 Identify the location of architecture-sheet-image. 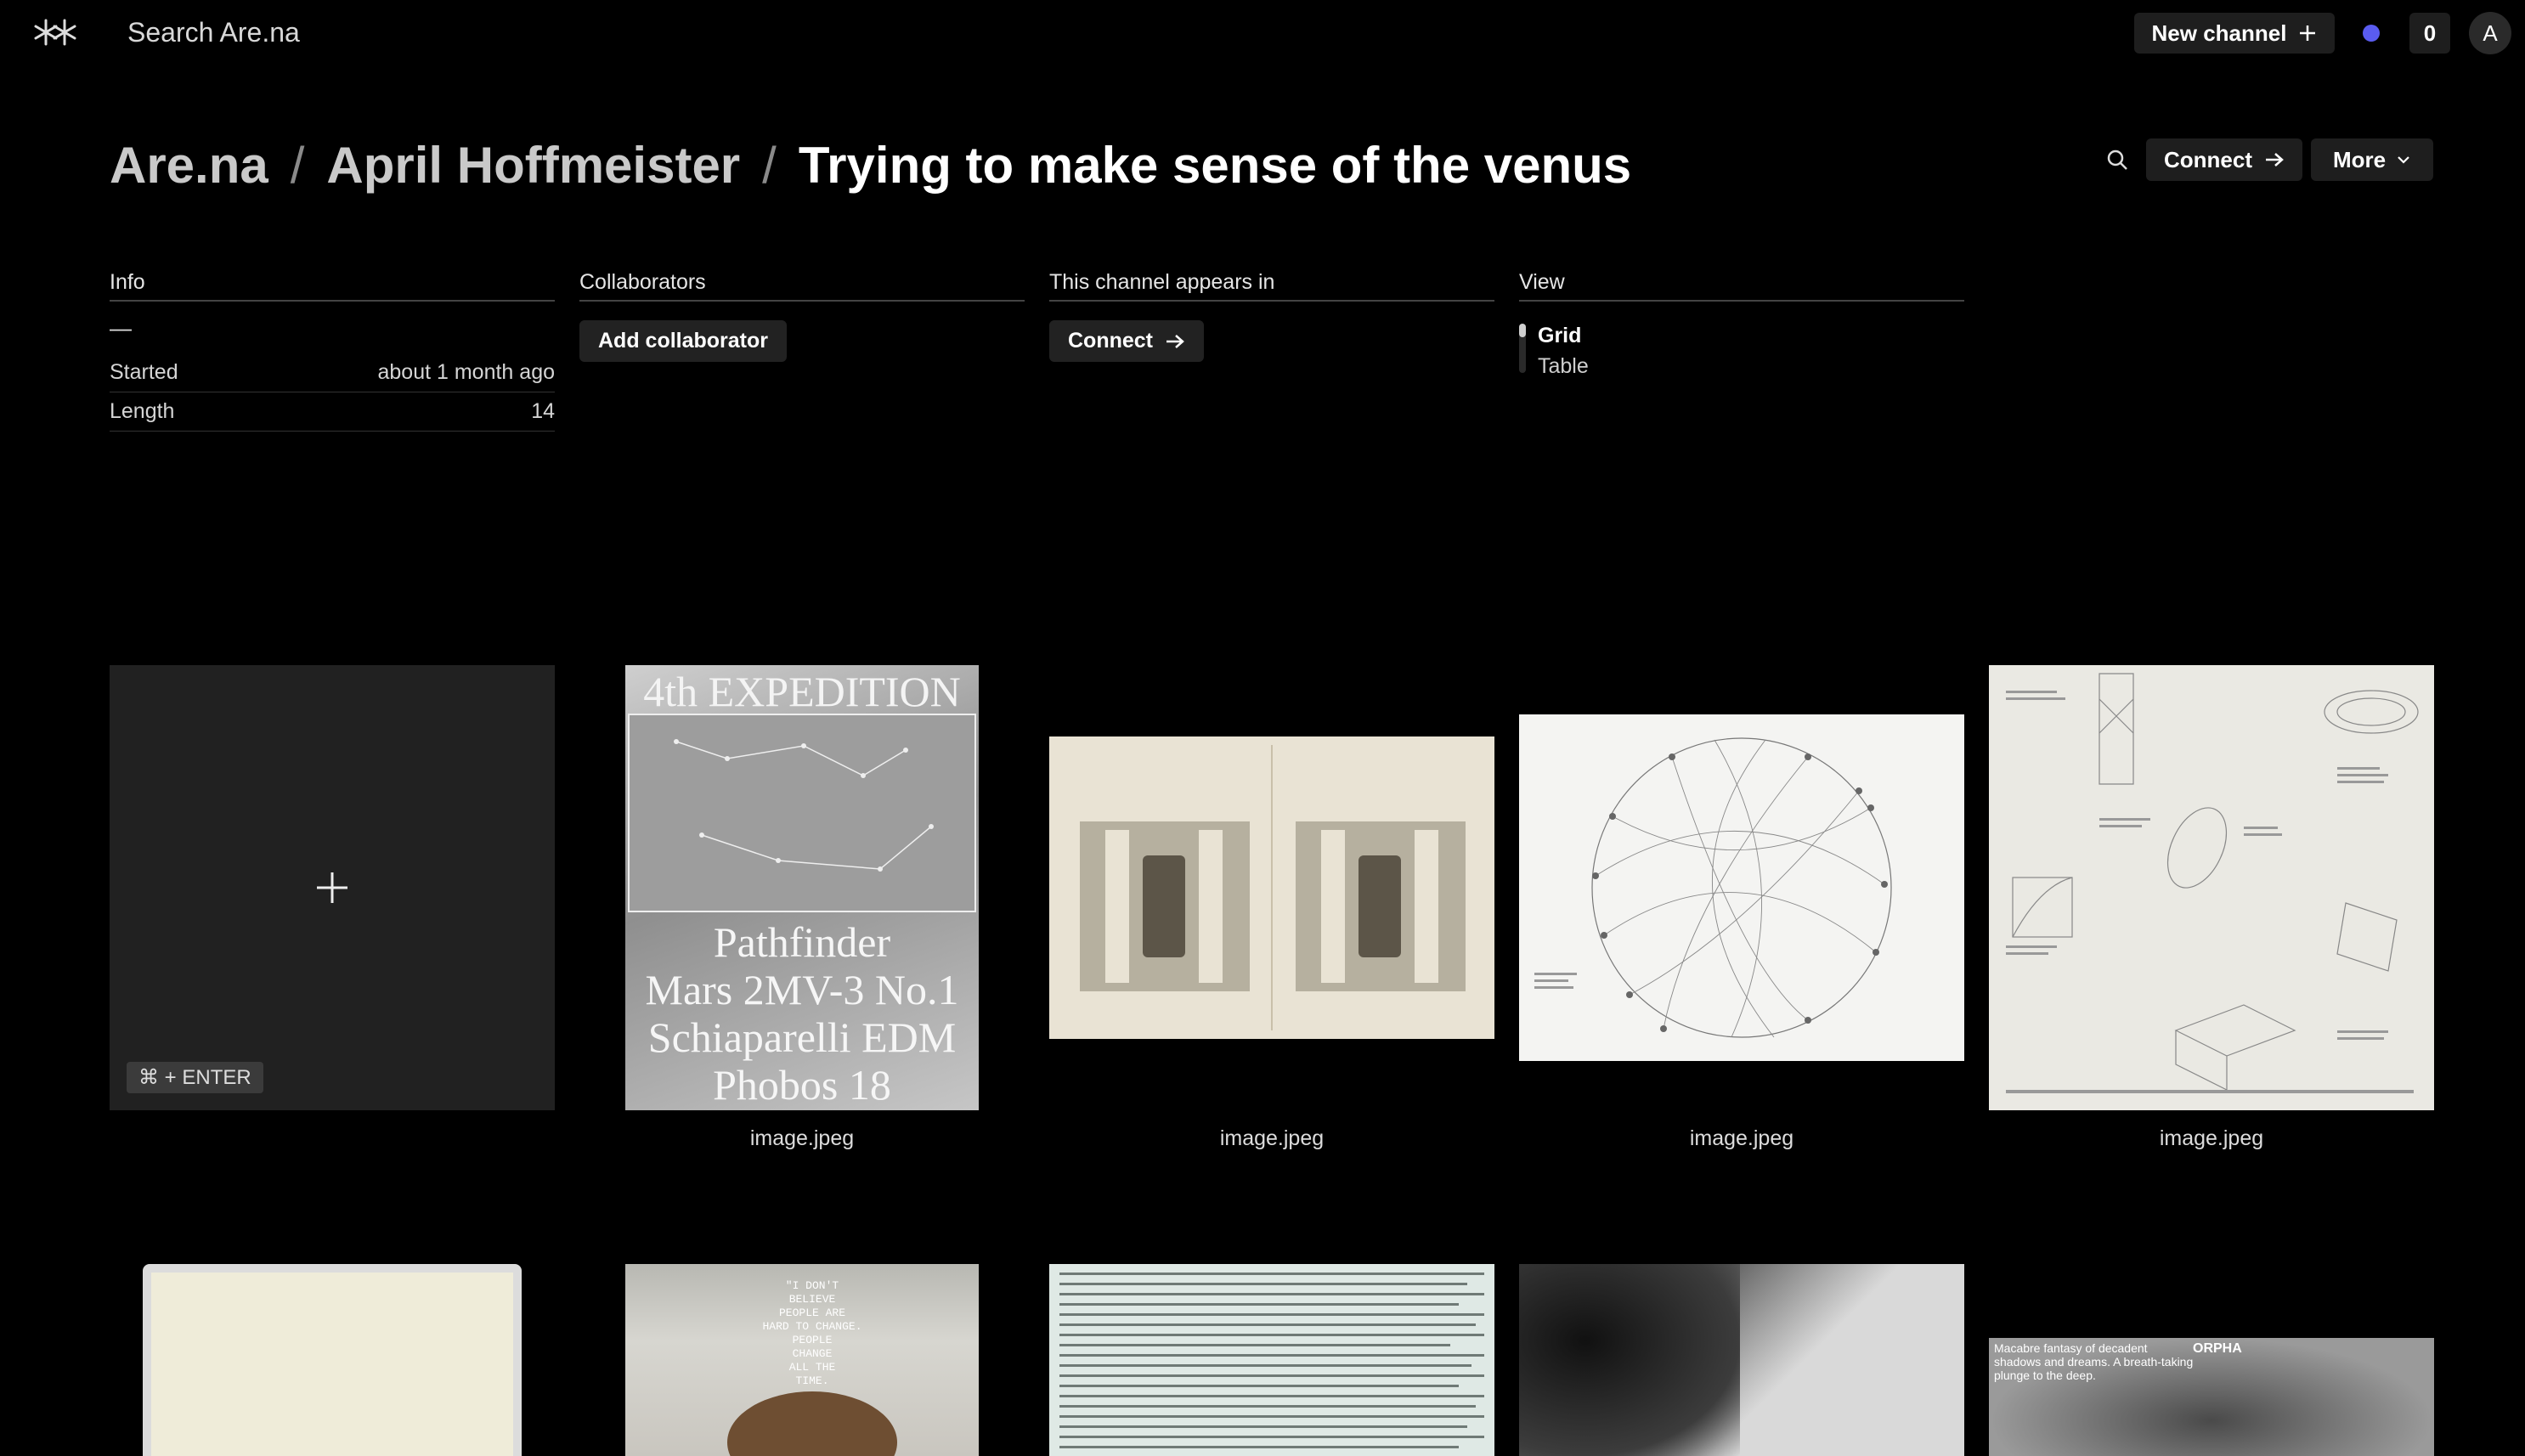
(2211, 888).